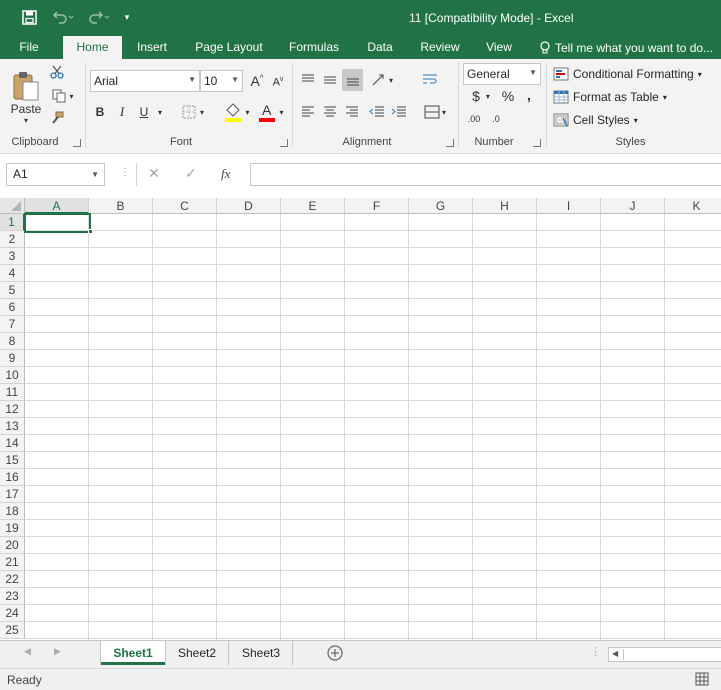 The width and height of the screenshot is (721, 690). I want to click on font-name-combo: Arial ▼, so click(145, 81).